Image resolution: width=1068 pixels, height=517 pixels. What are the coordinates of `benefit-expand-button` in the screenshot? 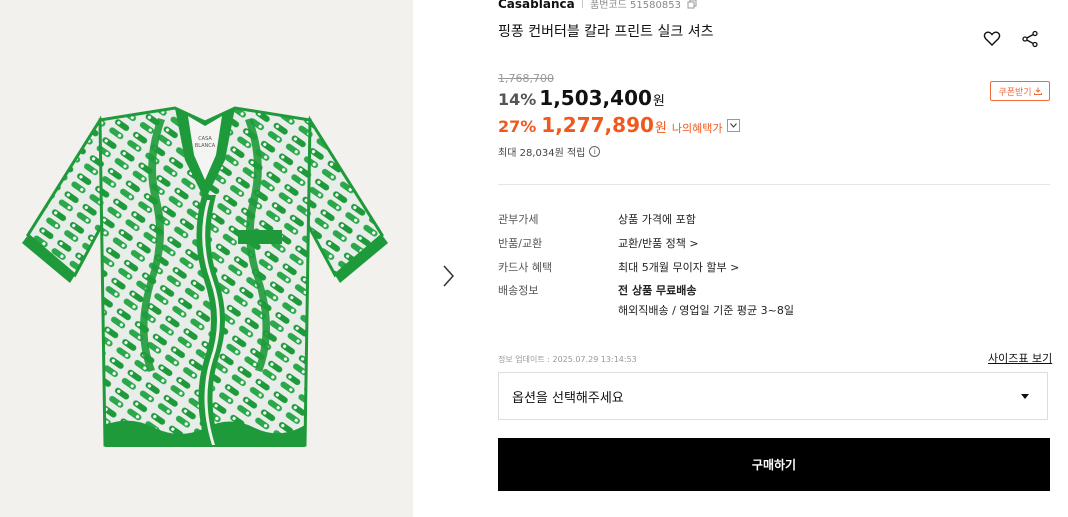 It's located at (734, 125).